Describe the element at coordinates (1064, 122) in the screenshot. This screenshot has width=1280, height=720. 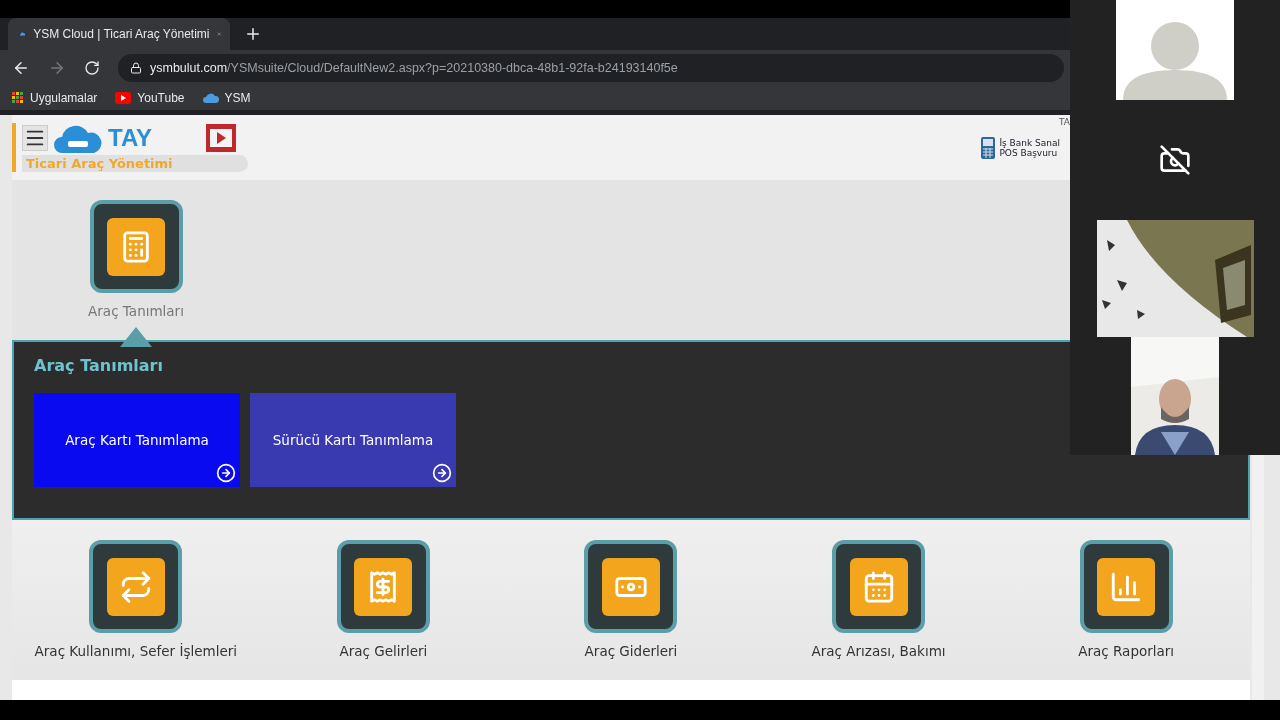
I see `corner-text: TA` at that location.